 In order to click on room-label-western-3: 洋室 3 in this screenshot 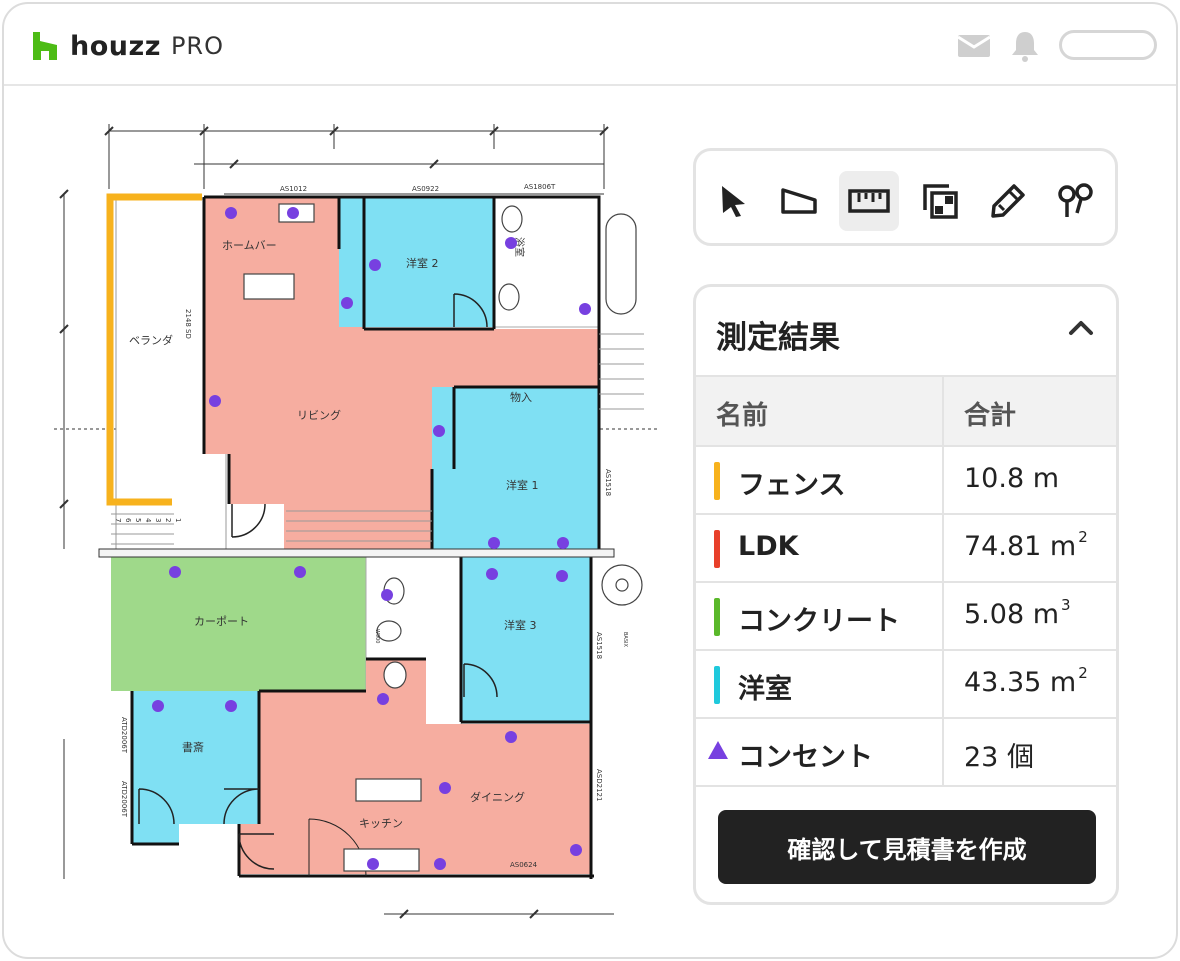, I will do `click(520, 625)`.